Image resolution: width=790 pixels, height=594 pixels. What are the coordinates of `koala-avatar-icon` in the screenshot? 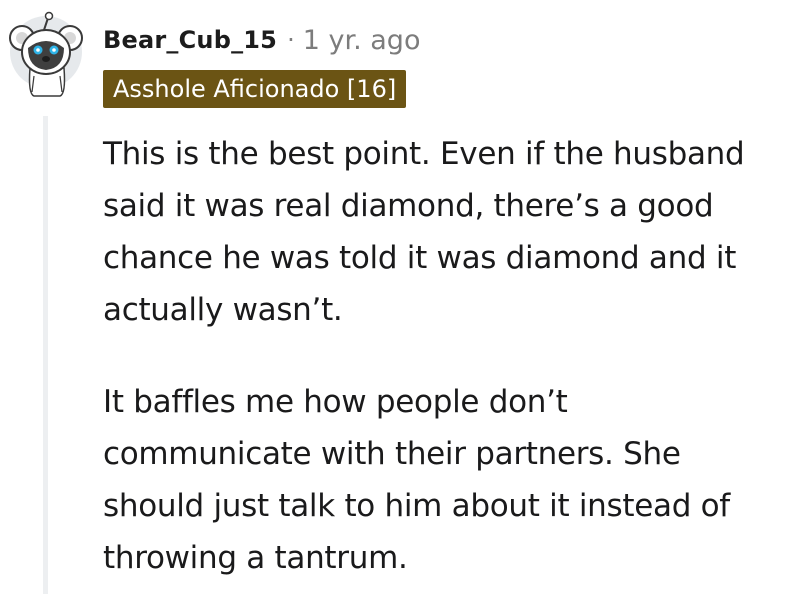 It's located at (47, 52).